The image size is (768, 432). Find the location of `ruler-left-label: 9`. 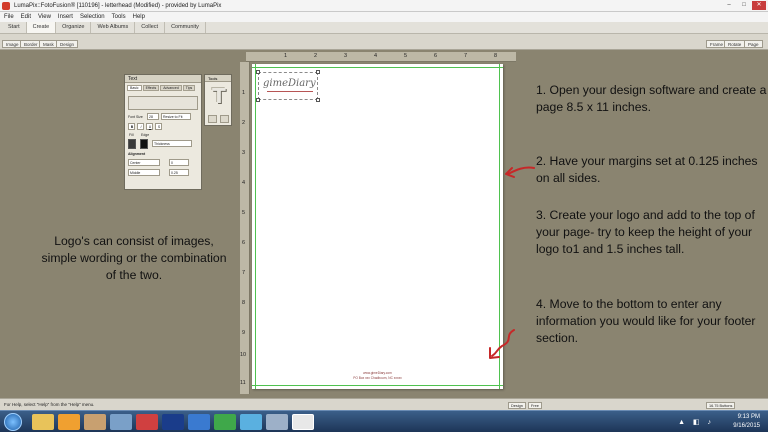

ruler-left-label: 9 is located at coordinates (244, 333).